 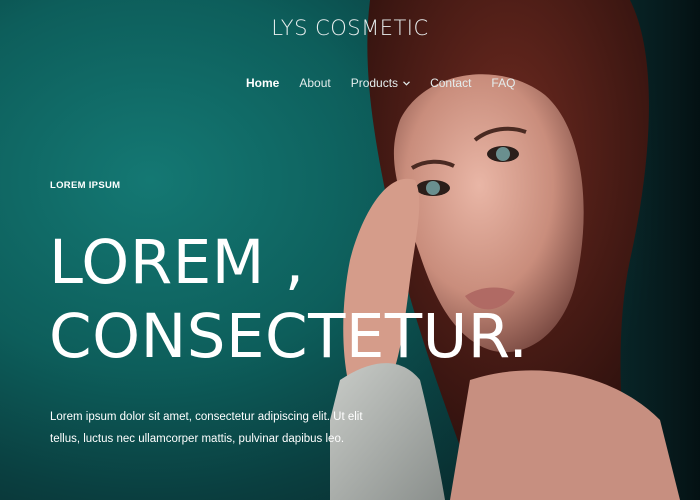 I want to click on nav-item-label: FAQ, so click(x=503, y=83).